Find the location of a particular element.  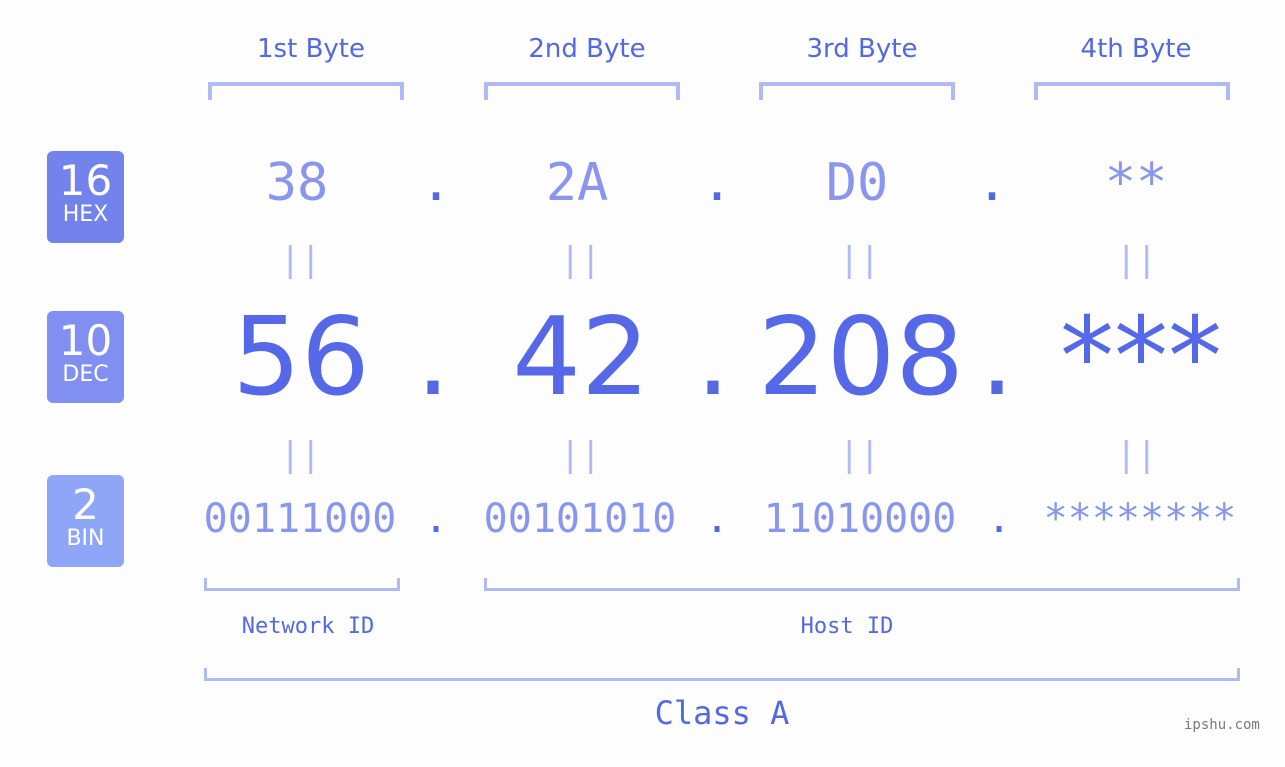

host-id-bracket is located at coordinates (862, 584).